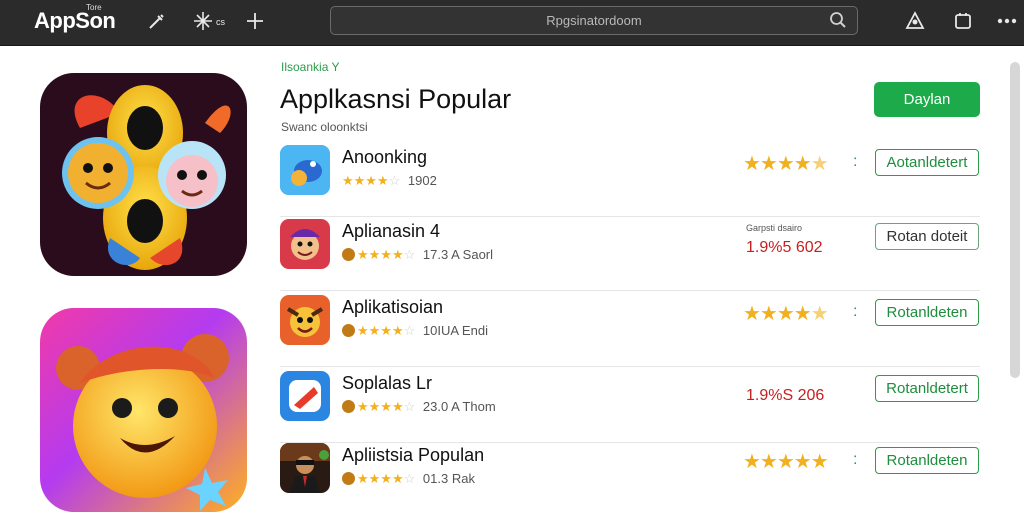  Describe the element at coordinates (310, 67) in the screenshot. I see `breadcrumb: Ilsoankia Y` at that location.